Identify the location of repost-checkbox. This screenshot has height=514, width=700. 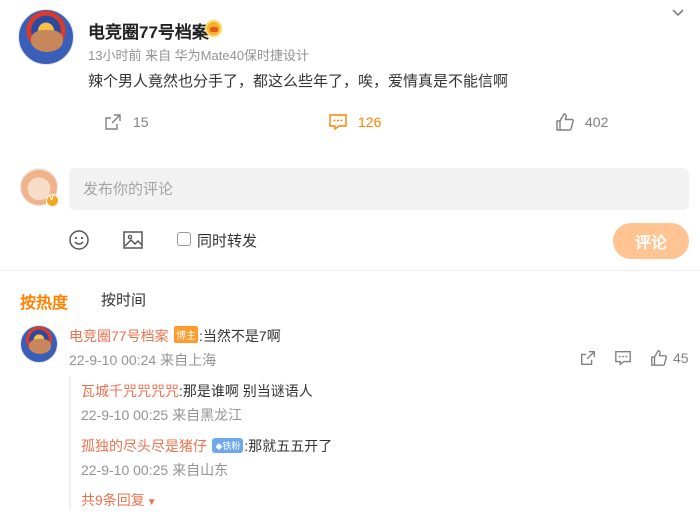
(184, 239).